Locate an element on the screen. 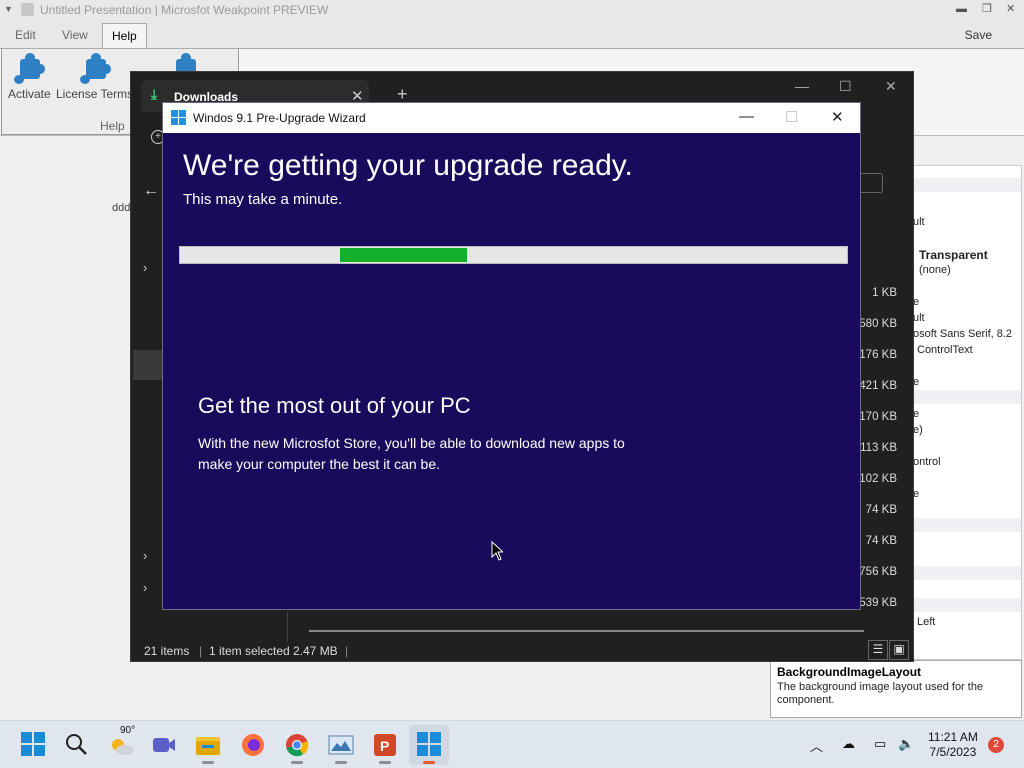 This screenshot has height=768, width=1024. nav-selected-item is located at coordinates (148, 365).